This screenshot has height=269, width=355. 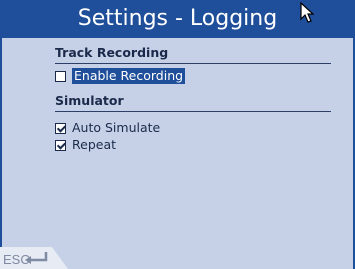 I want to click on enable-recording-label: Enable Recording, so click(x=129, y=76).